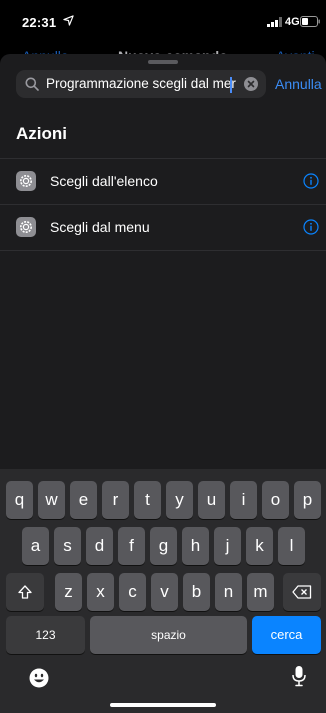 Image resolution: width=326 pixels, height=713 pixels. I want to click on list-item-scegli-dal-menu: Scegli dal menu, so click(163, 227).